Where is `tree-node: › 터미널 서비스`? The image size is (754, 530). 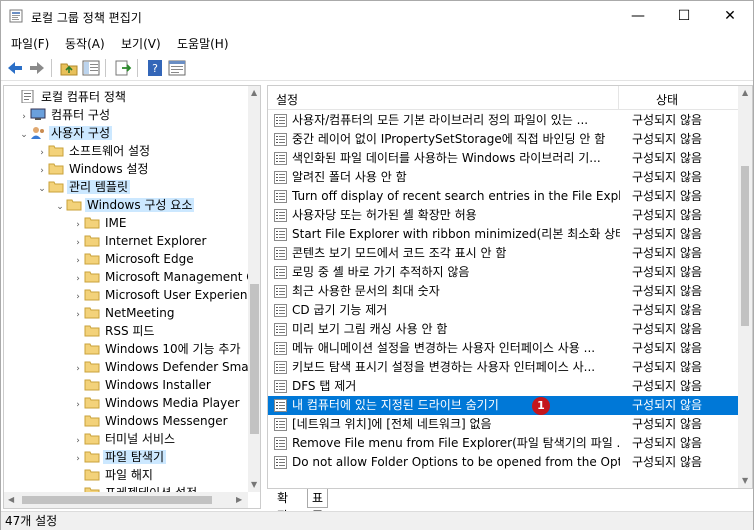 tree-node: › 터미널 서비스 is located at coordinates (124, 439).